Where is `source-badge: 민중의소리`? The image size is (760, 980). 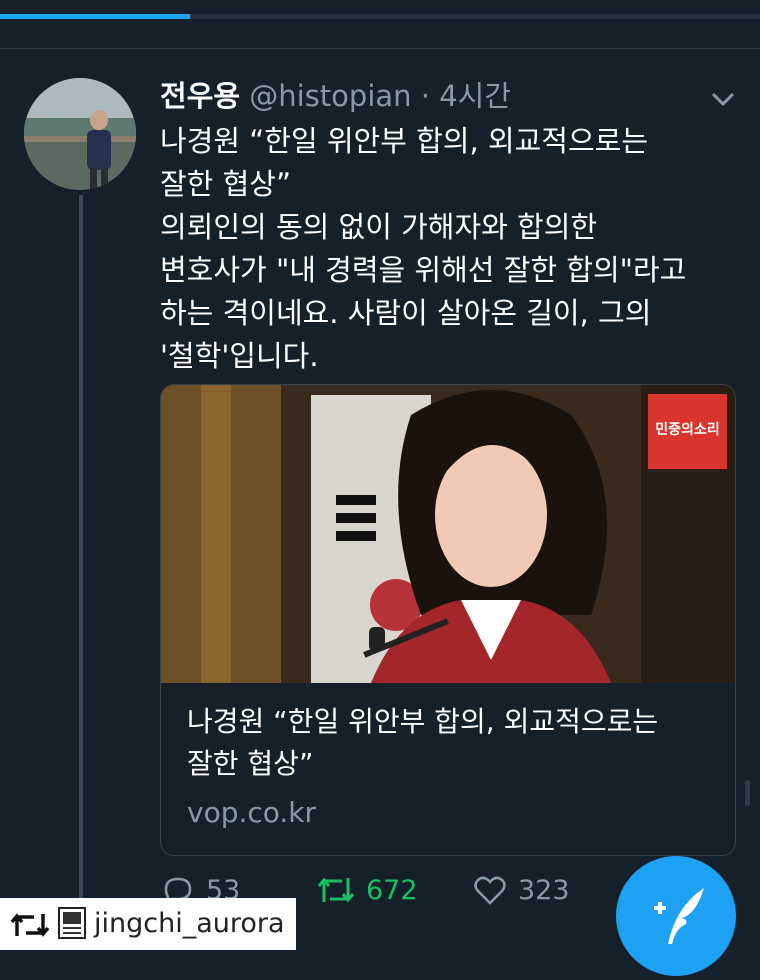
source-badge: 민중의소리 is located at coordinates (687, 430).